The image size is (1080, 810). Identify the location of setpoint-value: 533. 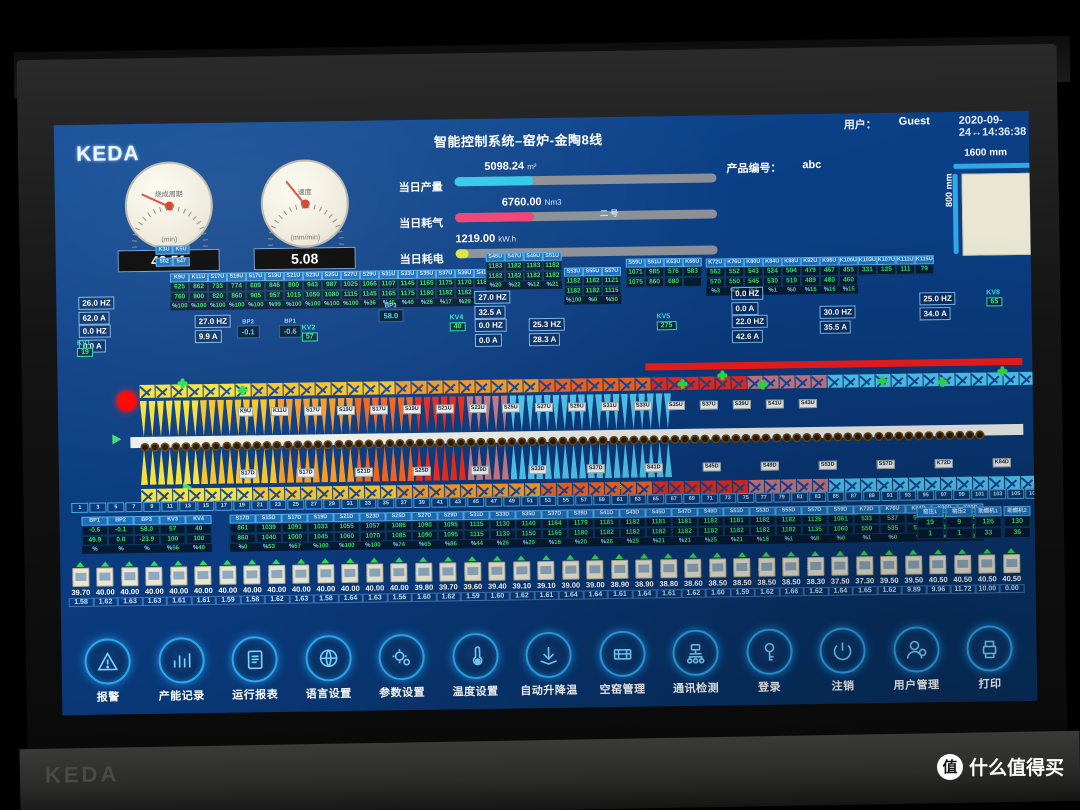
(866, 519).